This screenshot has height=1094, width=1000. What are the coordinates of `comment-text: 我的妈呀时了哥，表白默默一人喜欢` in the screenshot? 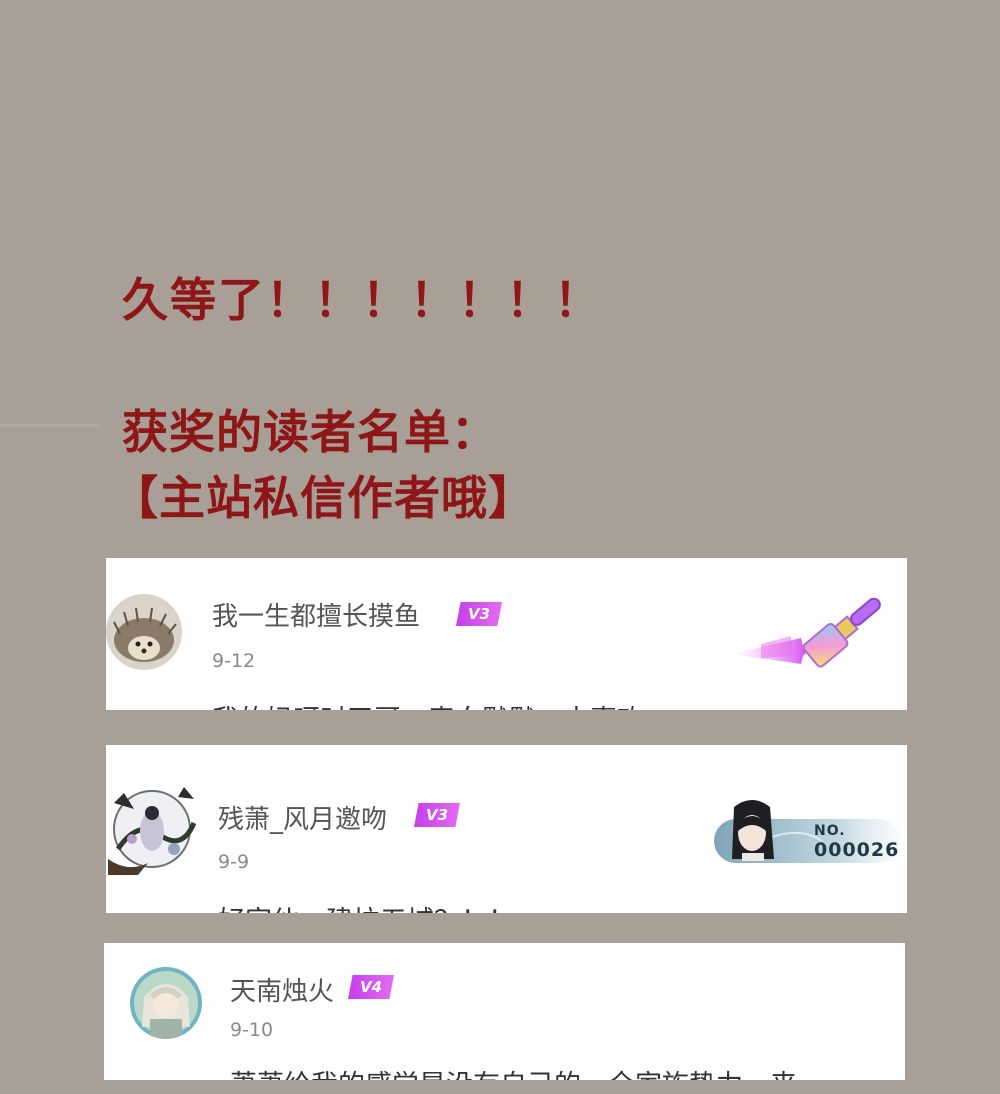 It's located at (552, 704).